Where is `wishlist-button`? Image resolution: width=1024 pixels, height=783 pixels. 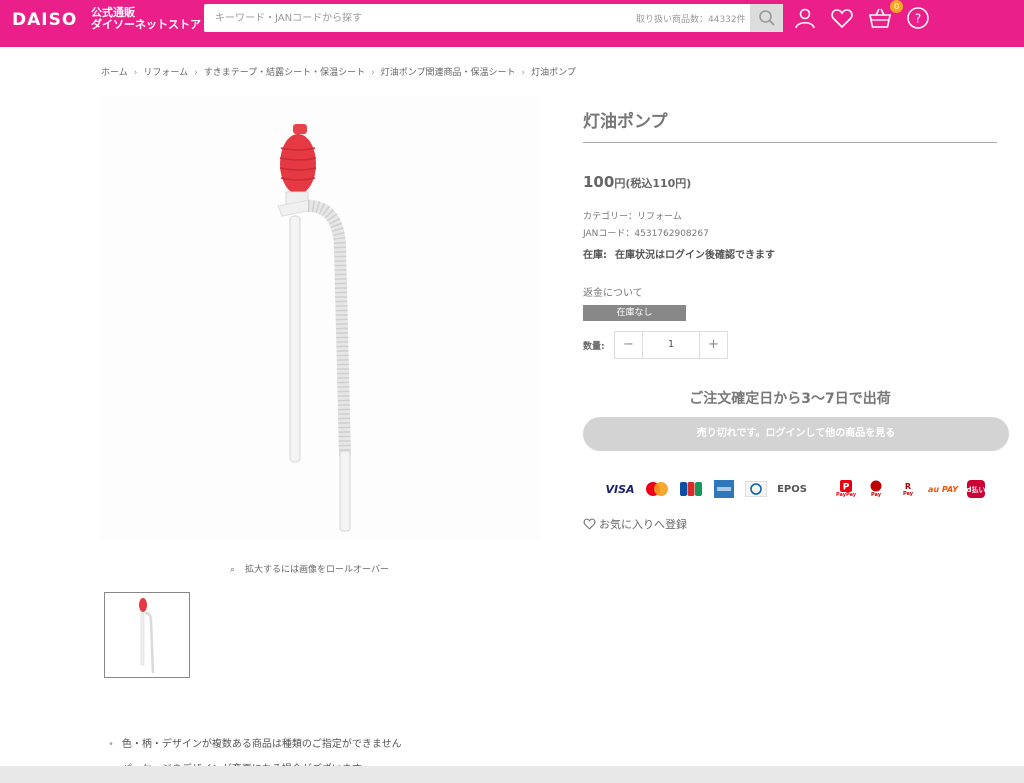 wishlist-button is located at coordinates (842, 18).